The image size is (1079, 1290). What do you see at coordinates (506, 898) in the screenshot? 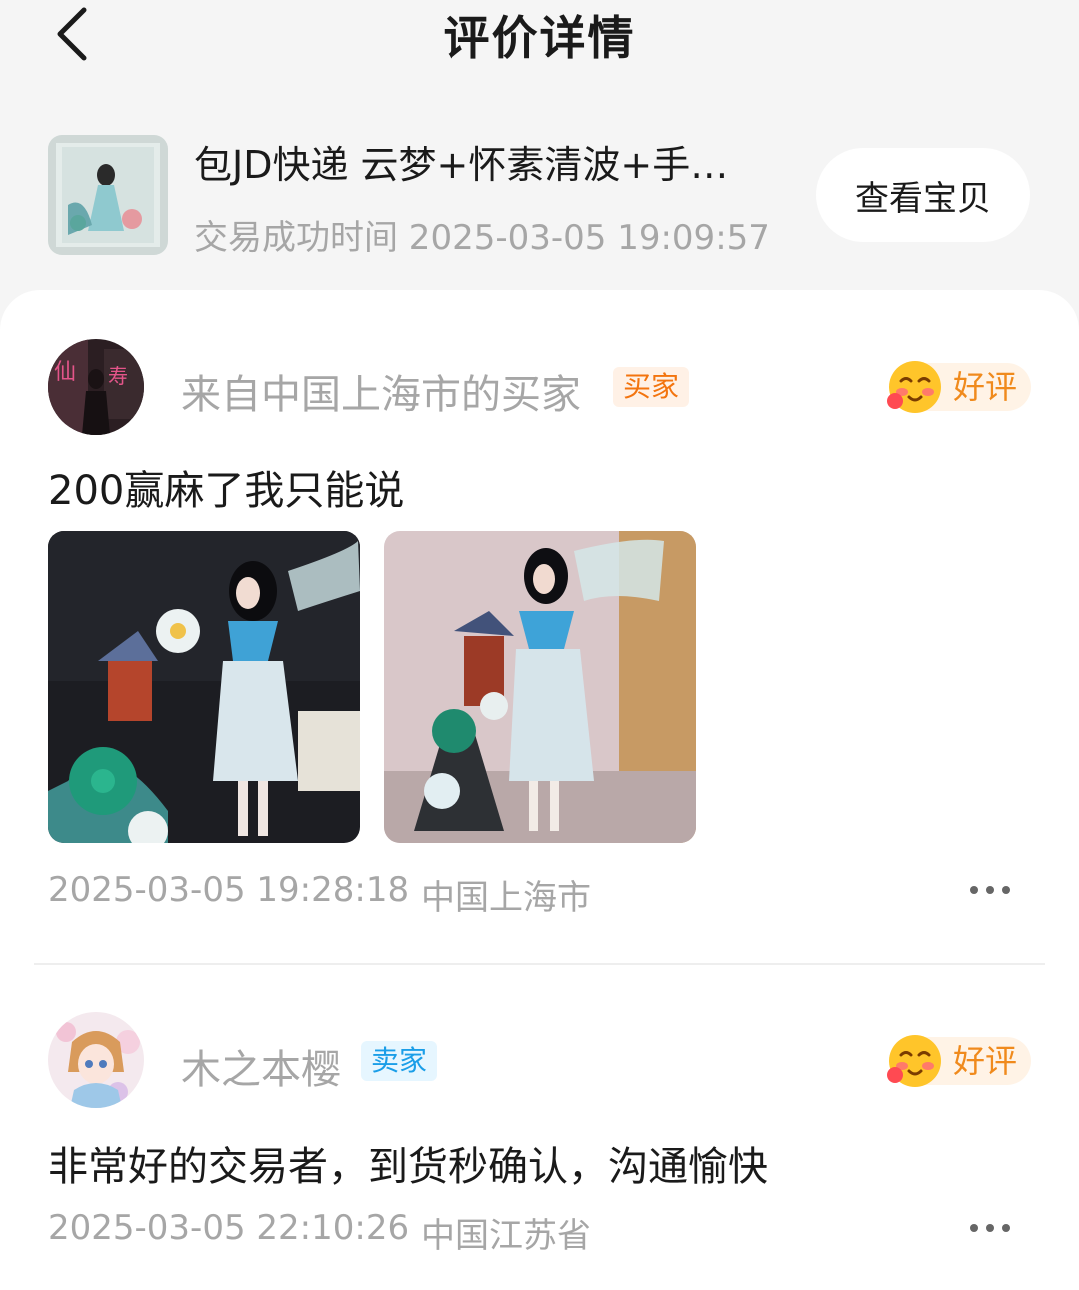
I see `review-location: 中国上海市` at bounding box center [506, 898].